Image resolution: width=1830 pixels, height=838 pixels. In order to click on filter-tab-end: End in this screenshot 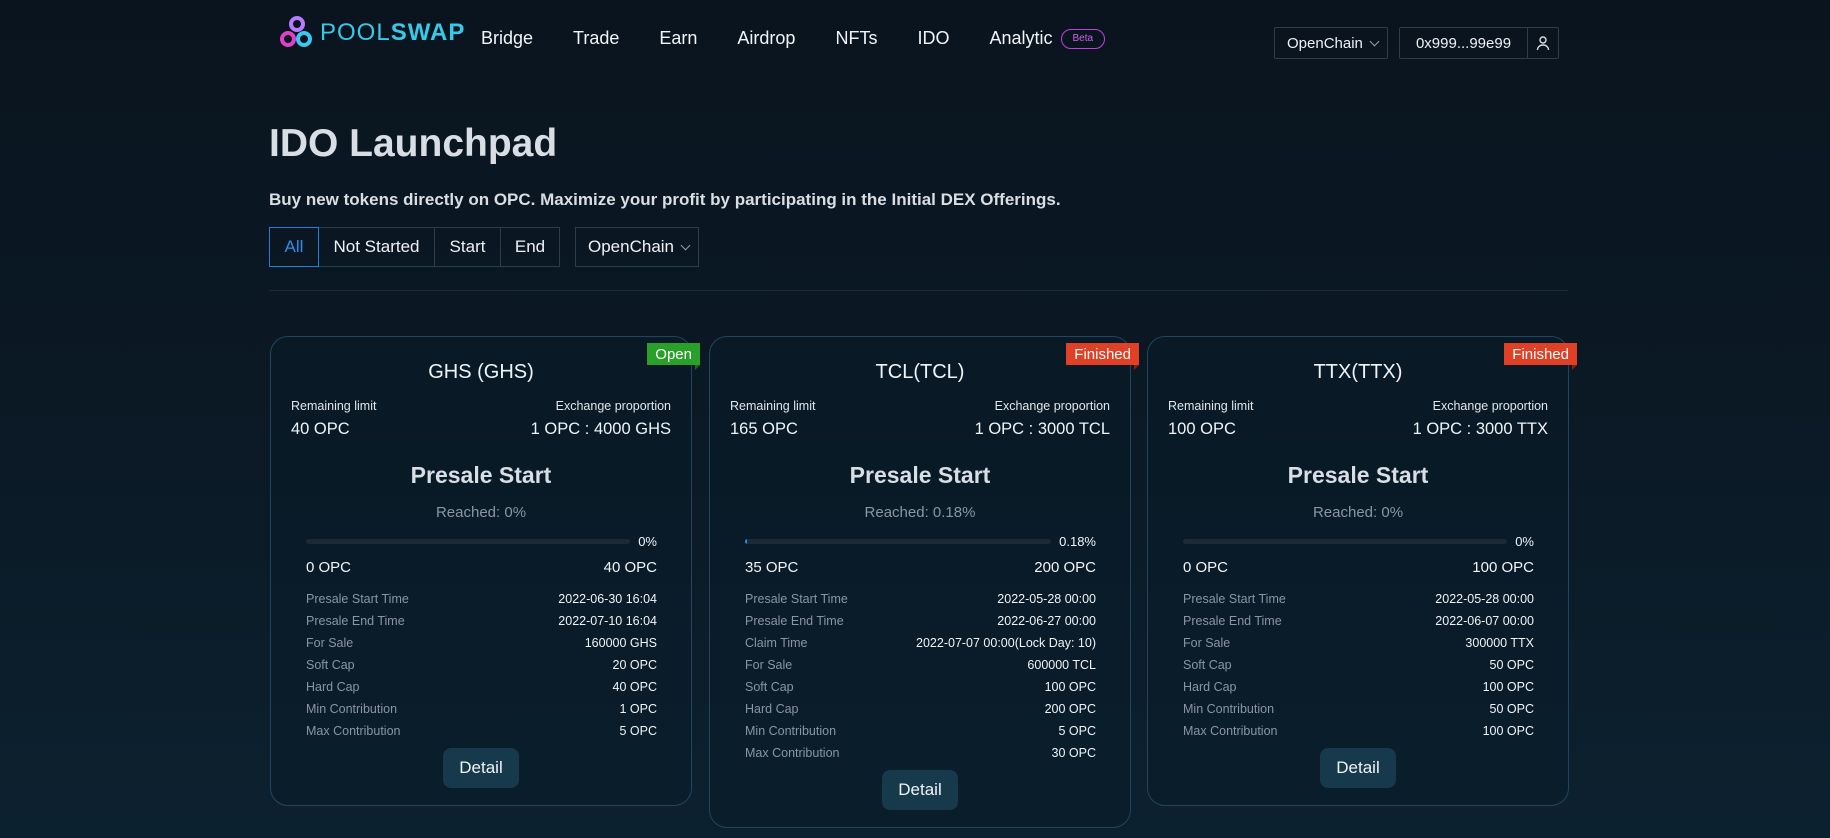, I will do `click(530, 247)`.